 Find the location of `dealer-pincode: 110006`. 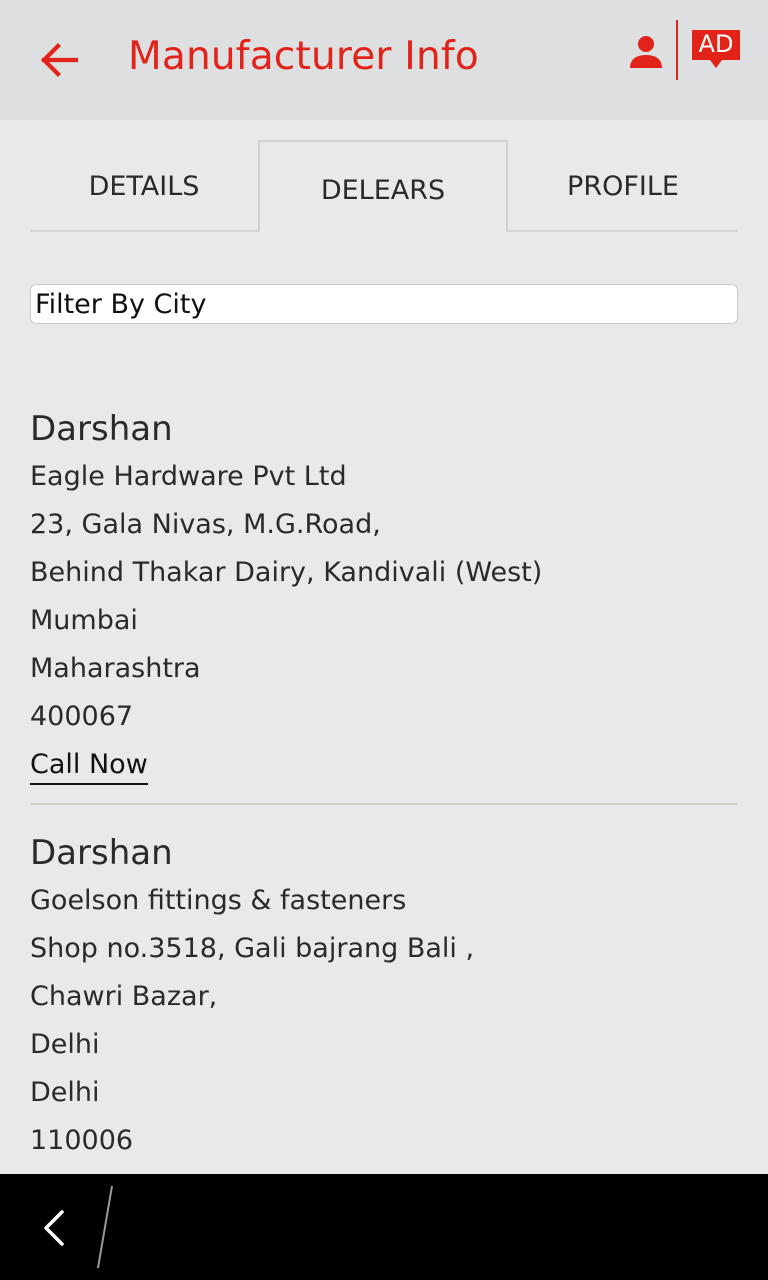

dealer-pincode: 110006 is located at coordinates (82, 1140).